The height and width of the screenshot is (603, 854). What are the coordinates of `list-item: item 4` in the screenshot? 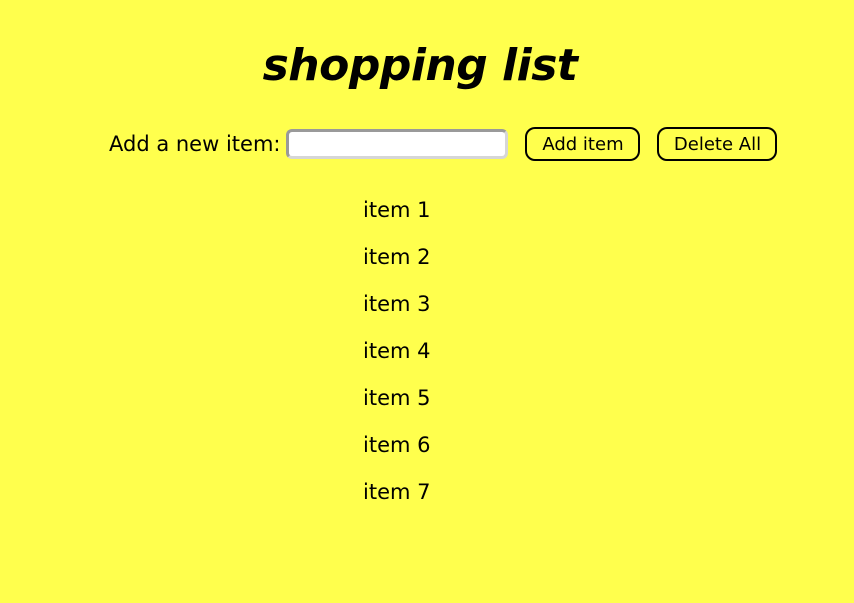 It's located at (397, 351).